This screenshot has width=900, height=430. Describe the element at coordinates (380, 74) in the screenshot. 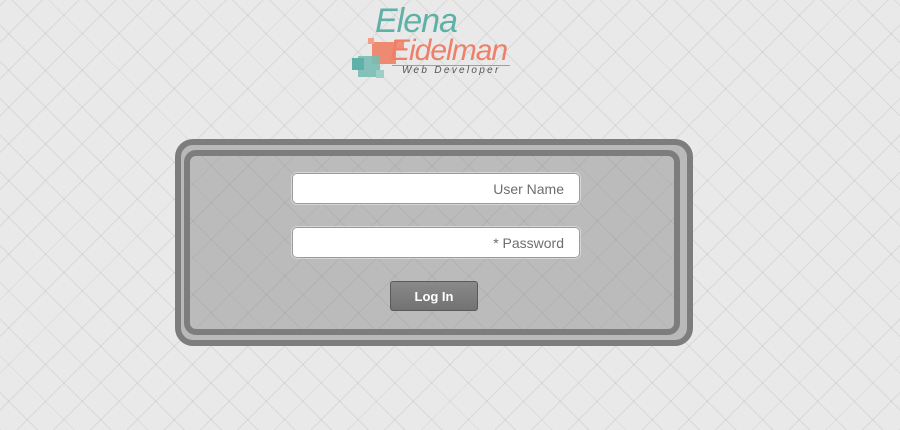

I see `logo-square-teal-small` at that location.